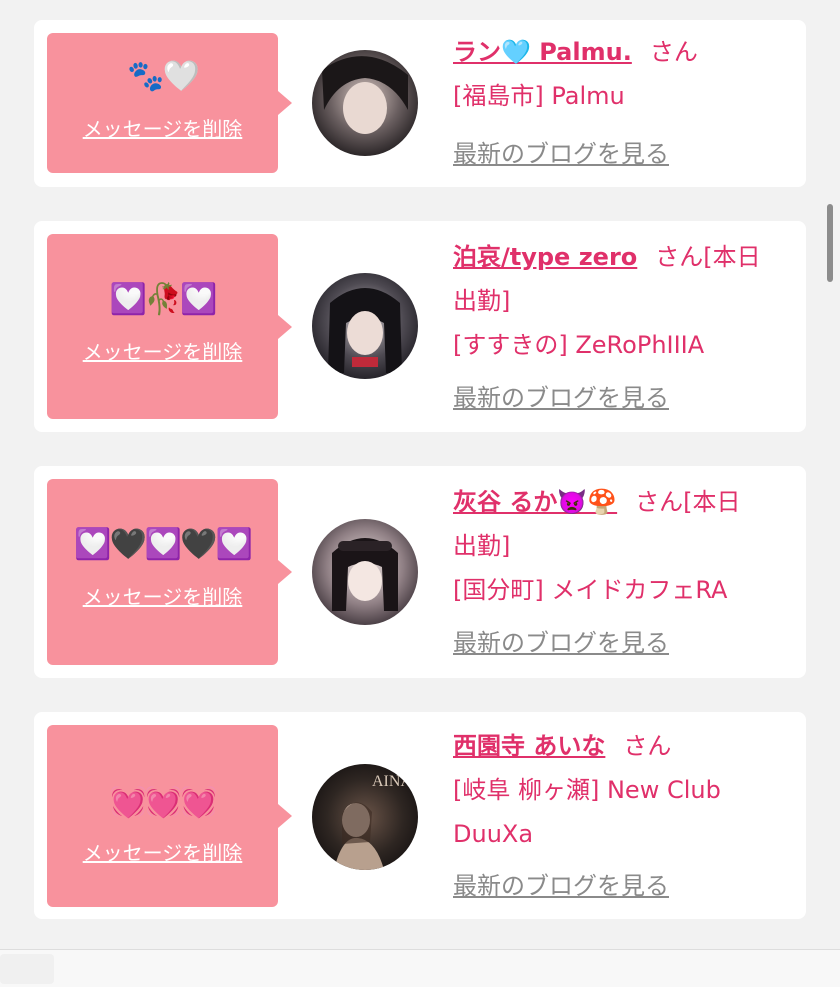 The width and height of the screenshot is (840, 987). Describe the element at coordinates (420, 968) in the screenshot. I see `bottom-bar` at that location.